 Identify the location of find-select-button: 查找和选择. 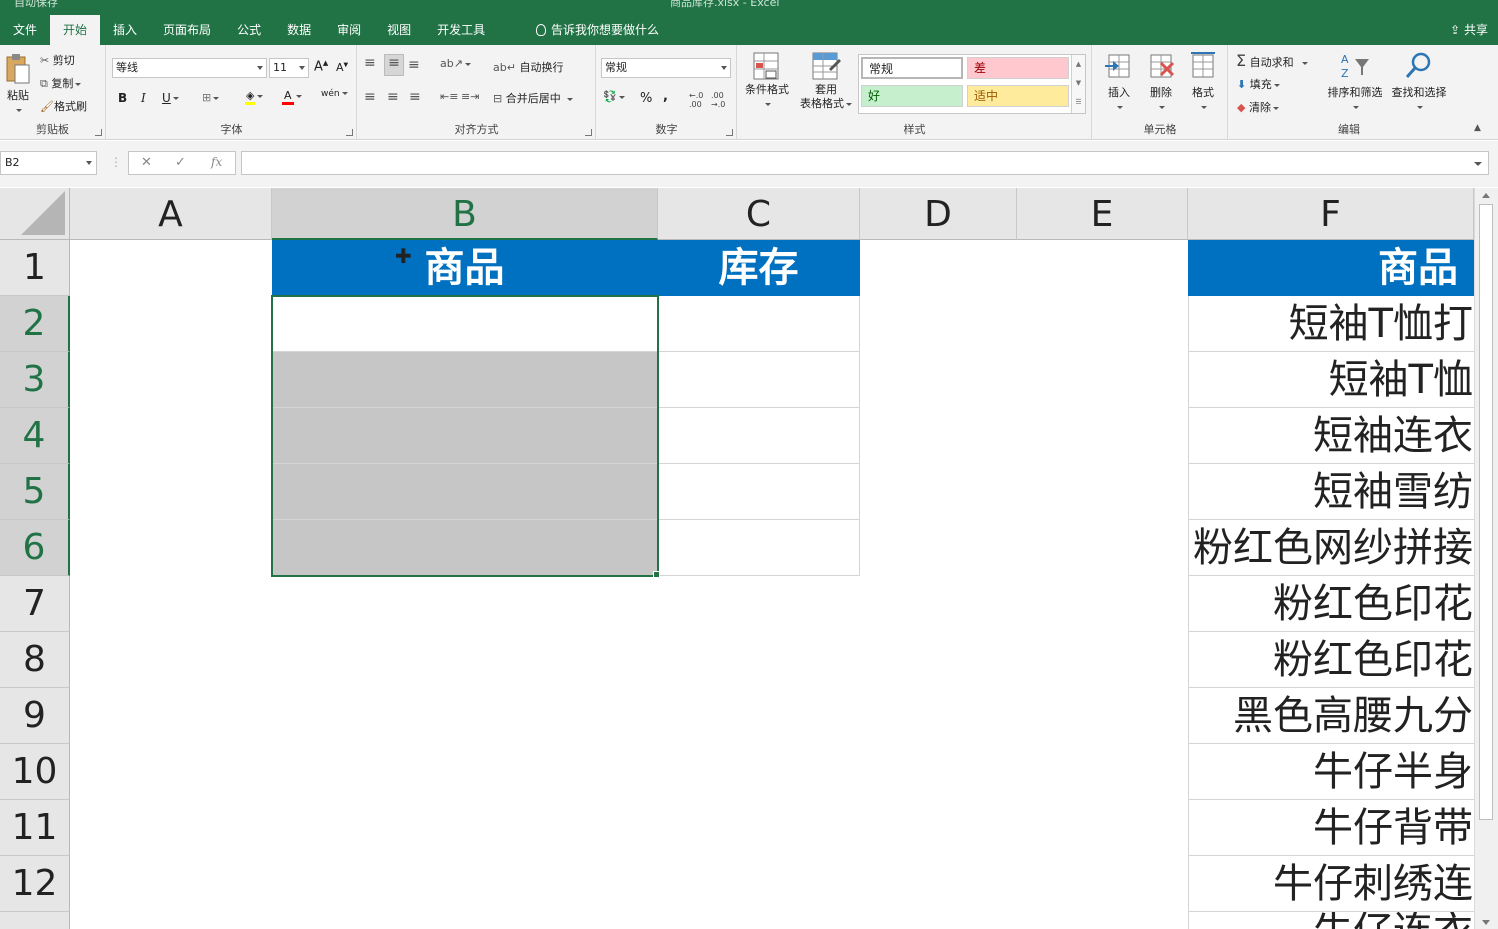
(1419, 82).